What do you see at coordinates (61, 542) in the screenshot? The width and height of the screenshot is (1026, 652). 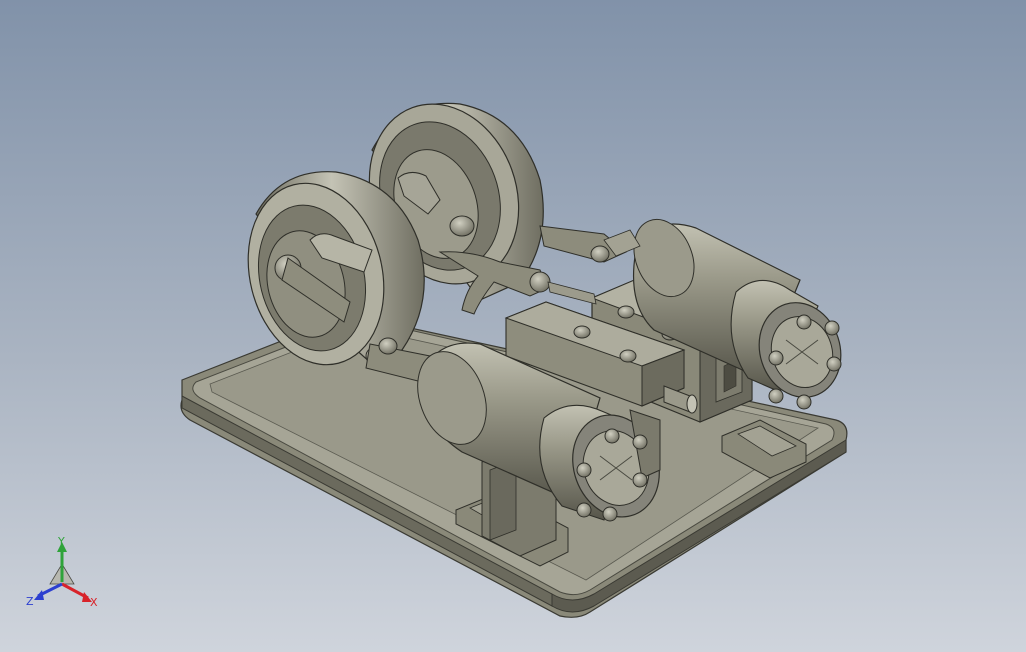 I see `triad-y-label: Y` at bounding box center [61, 542].